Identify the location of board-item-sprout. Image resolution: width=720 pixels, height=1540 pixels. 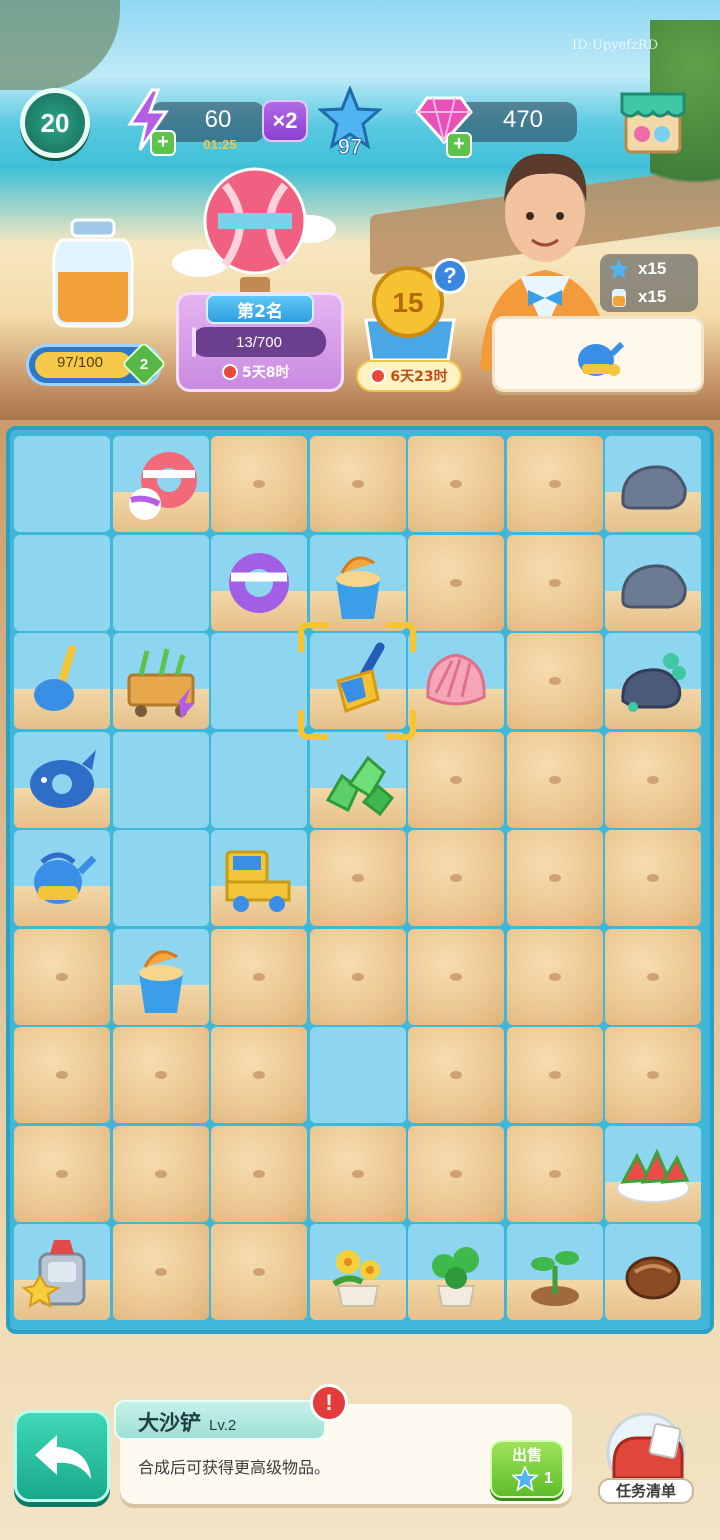
(554, 1272).